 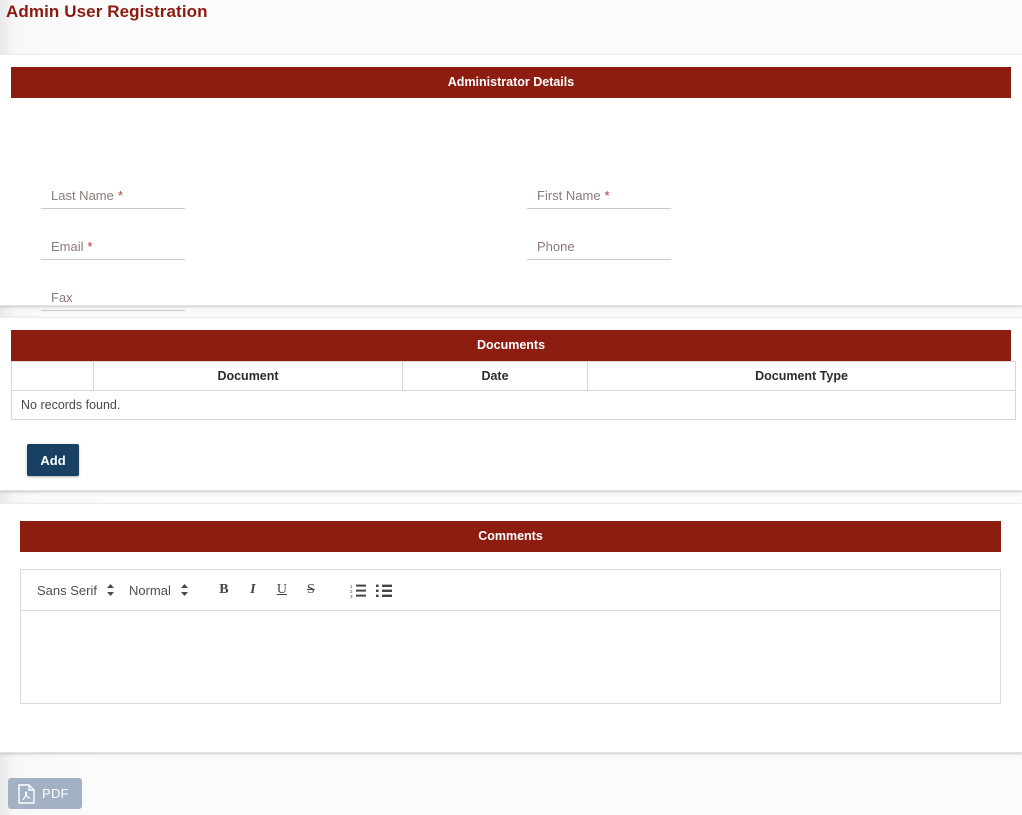 What do you see at coordinates (75, 297) in the screenshot?
I see `fax-required-mark` at bounding box center [75, 297].